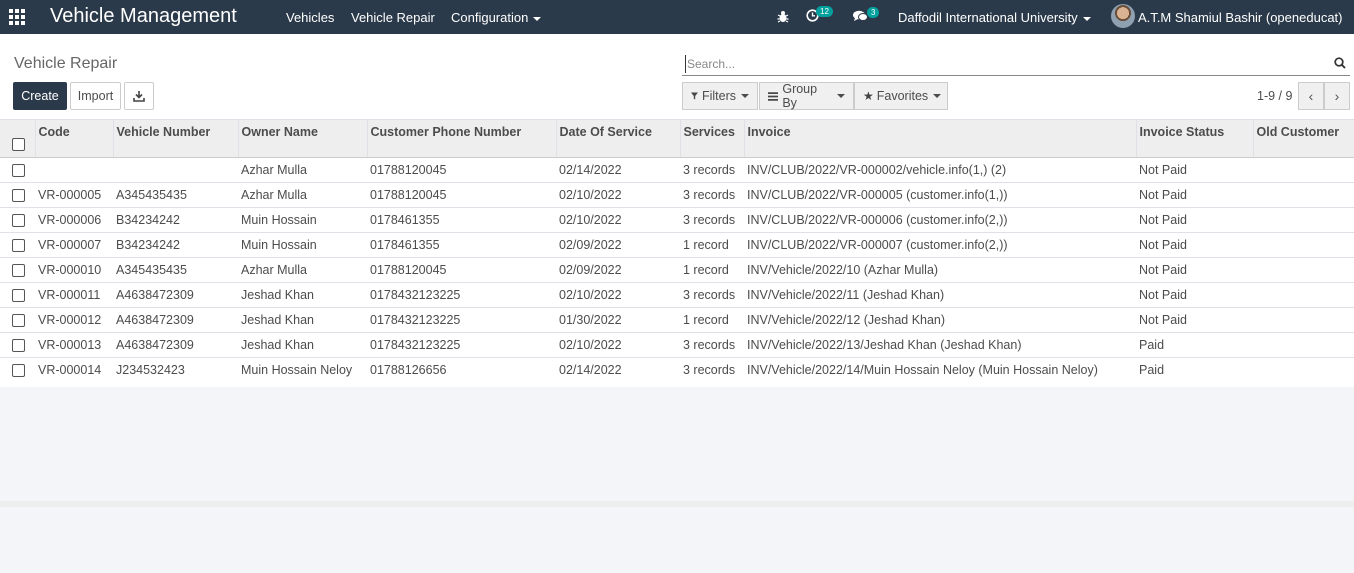  What do you see at coordinates (461, 139) in the screenshot?
I see `column-header: Customer Phone Number` at bounding box center [461, 139].